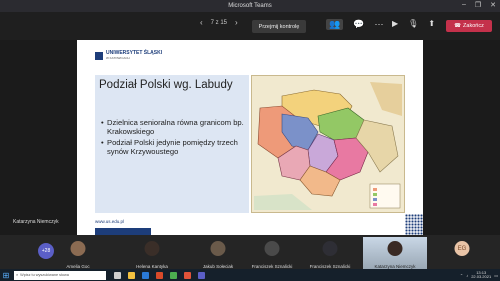 Image resolution: width=500 pixels, height=281 pixels. What do you see at coordinates (173, 275) in the screenshot?
I see `chrome-icon` at bounding box center [173, 275].